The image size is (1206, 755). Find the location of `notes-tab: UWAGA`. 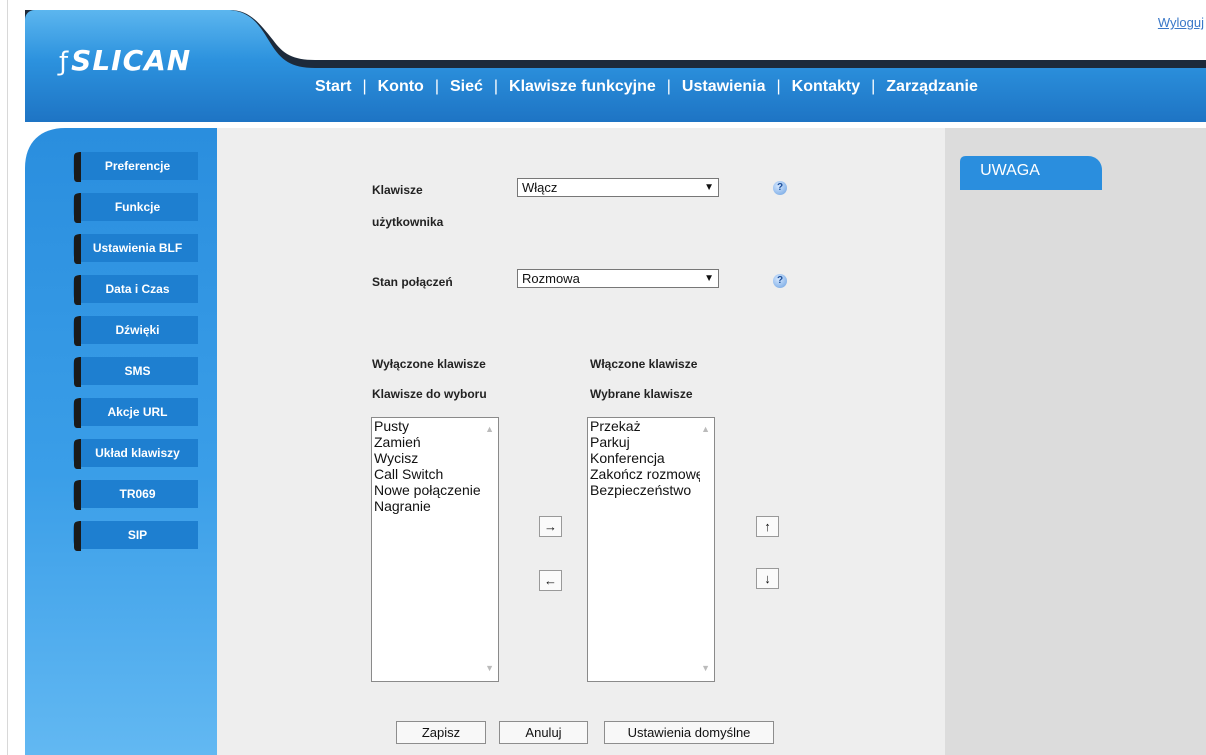

notes-tab: UWAGA is located at coordinates (1031, 173).